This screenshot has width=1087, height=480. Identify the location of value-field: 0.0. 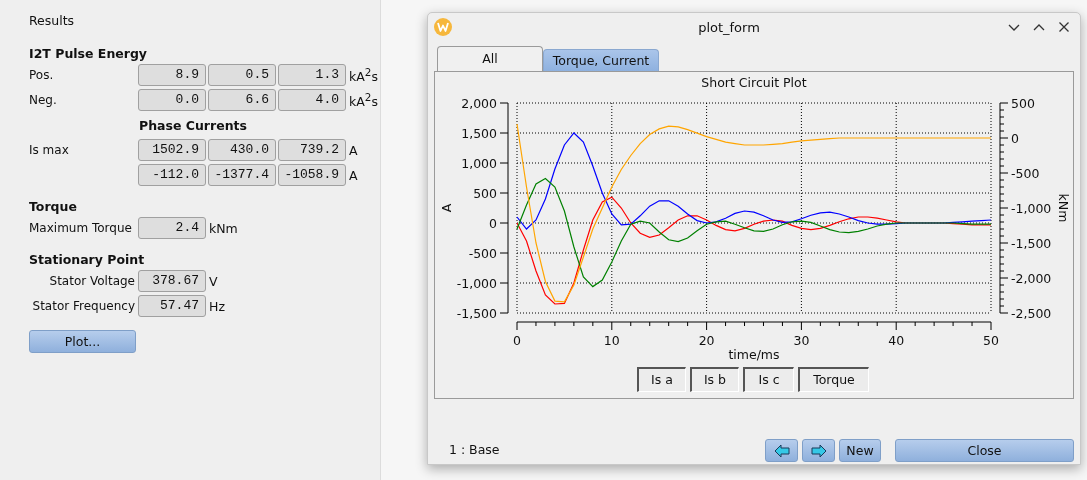
(172, 100).